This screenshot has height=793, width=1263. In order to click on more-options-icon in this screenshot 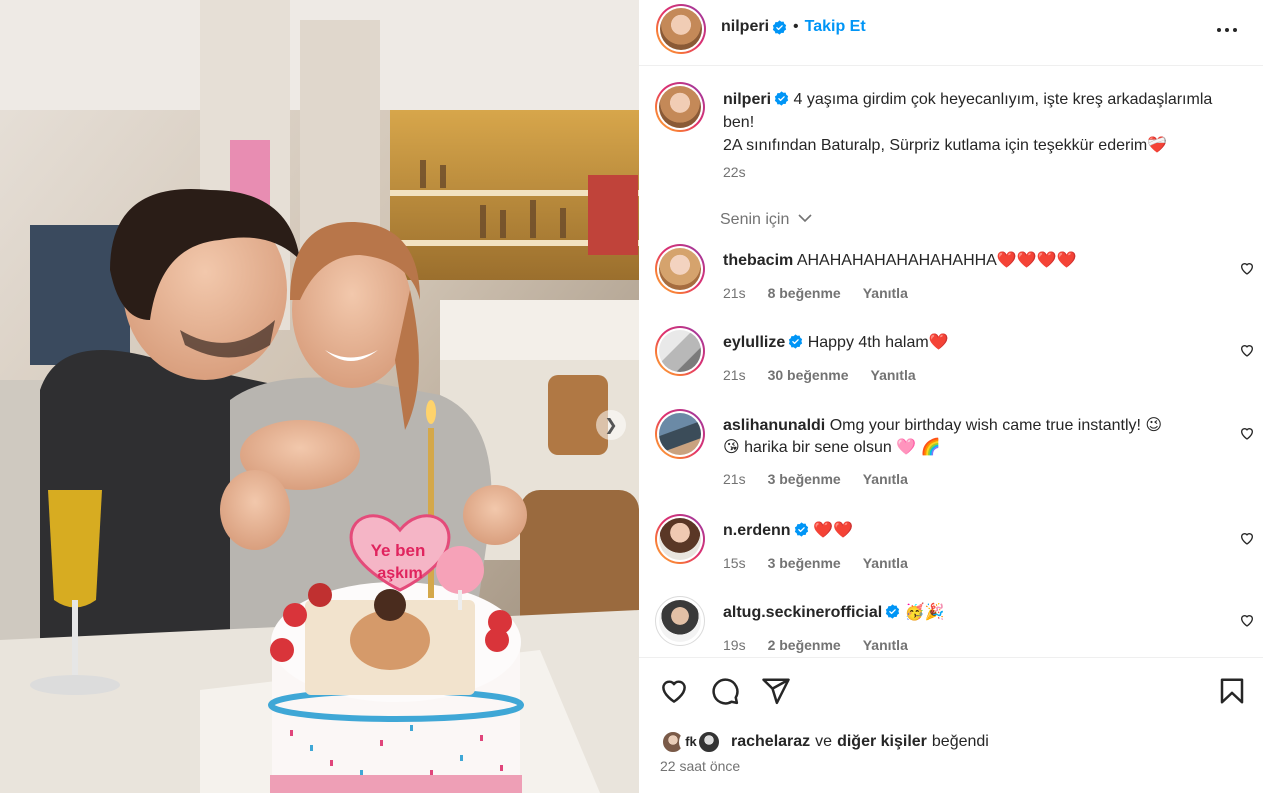, I will do `click(1227, 30)`.